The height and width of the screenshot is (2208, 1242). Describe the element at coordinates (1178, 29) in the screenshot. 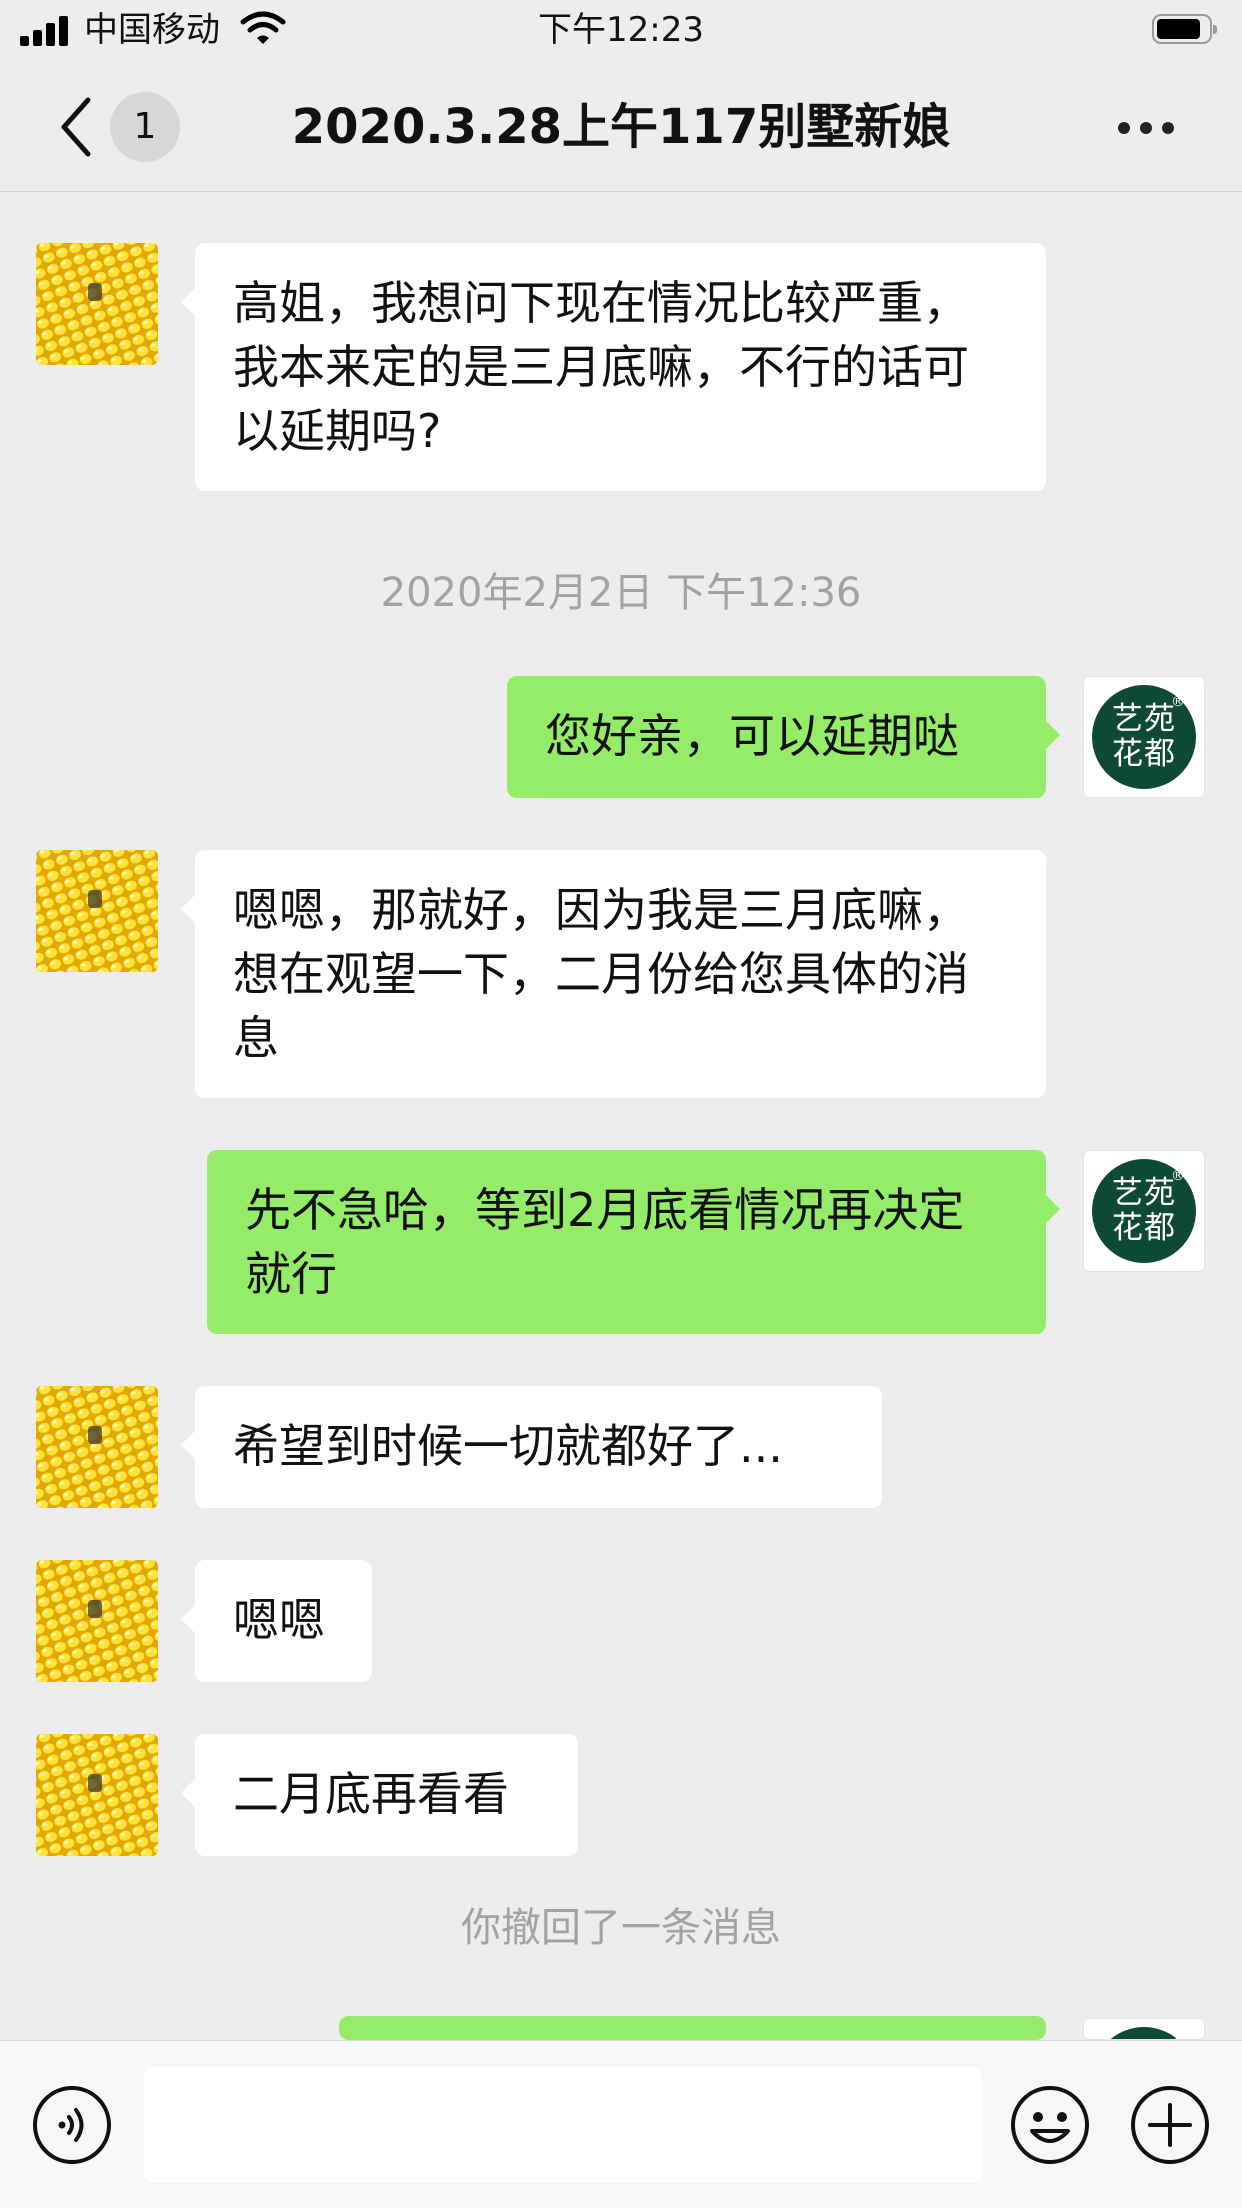

I see `battery-level` at that location.